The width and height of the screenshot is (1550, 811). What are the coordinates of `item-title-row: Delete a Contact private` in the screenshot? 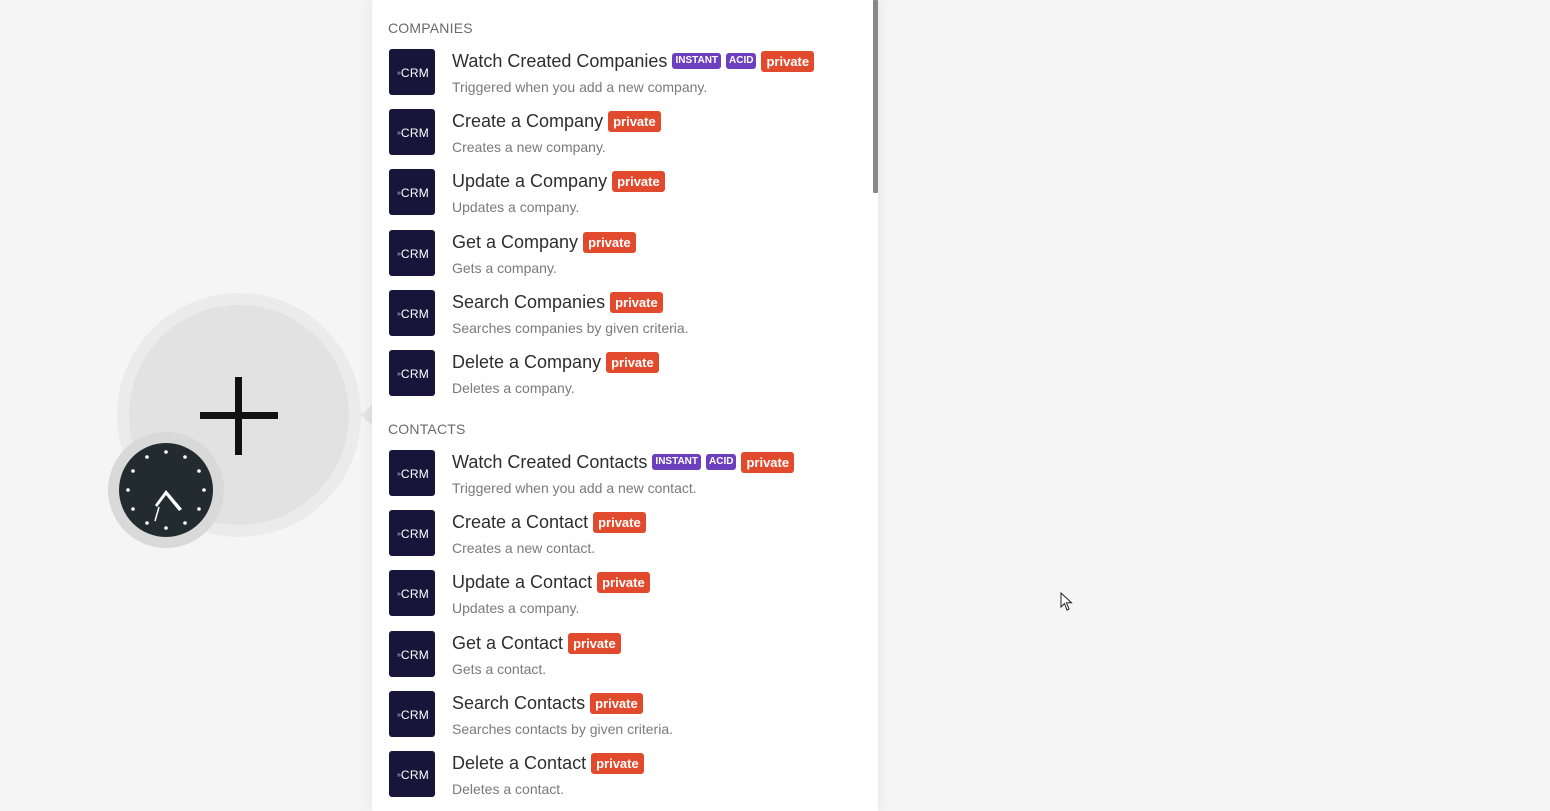 It's located at (548, 763).